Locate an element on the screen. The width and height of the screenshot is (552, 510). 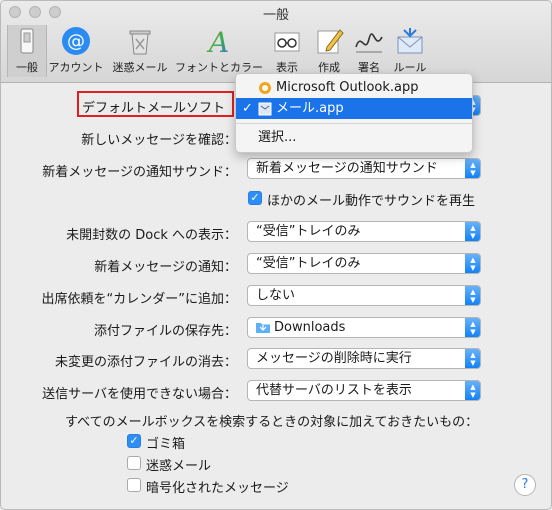
toolbar-viewing: 表示 is located at coordinates (287, 51).